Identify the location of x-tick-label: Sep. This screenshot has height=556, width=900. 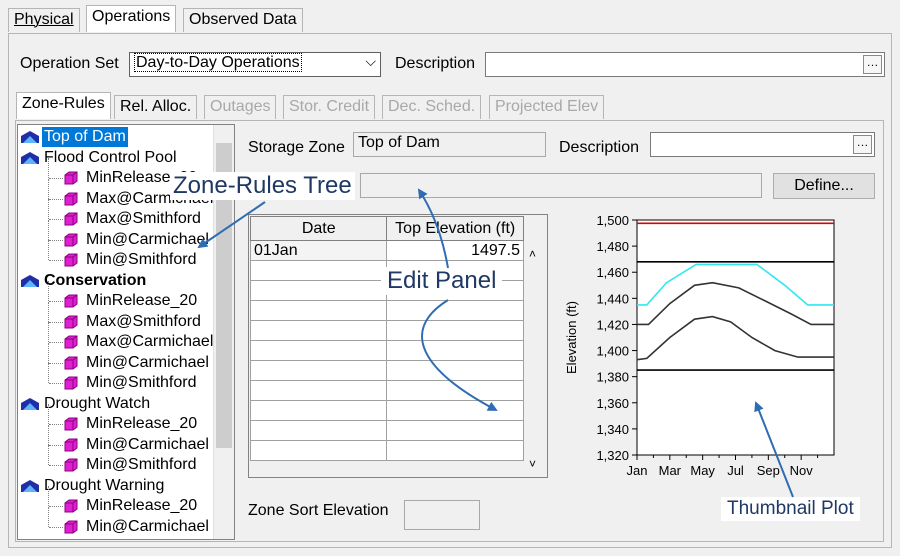
(768, 470).